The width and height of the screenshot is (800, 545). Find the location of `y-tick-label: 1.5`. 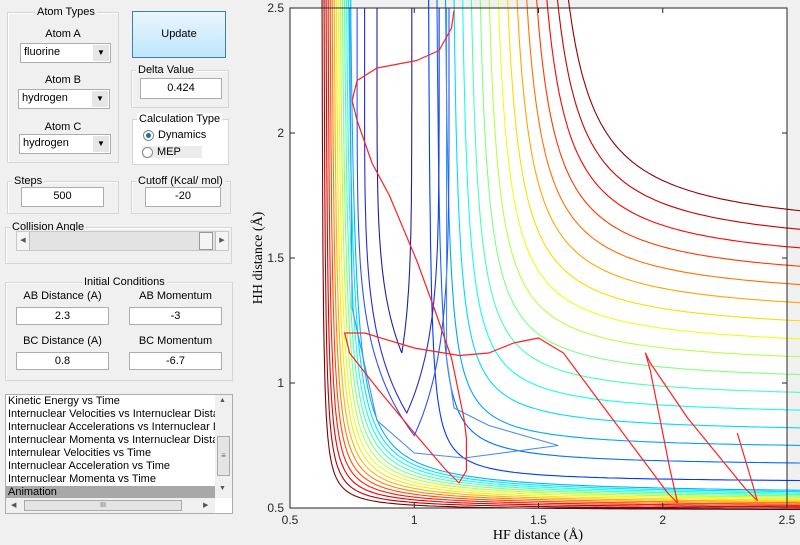

y-tick-label: 1.5 is located at coordinates (275, 258).